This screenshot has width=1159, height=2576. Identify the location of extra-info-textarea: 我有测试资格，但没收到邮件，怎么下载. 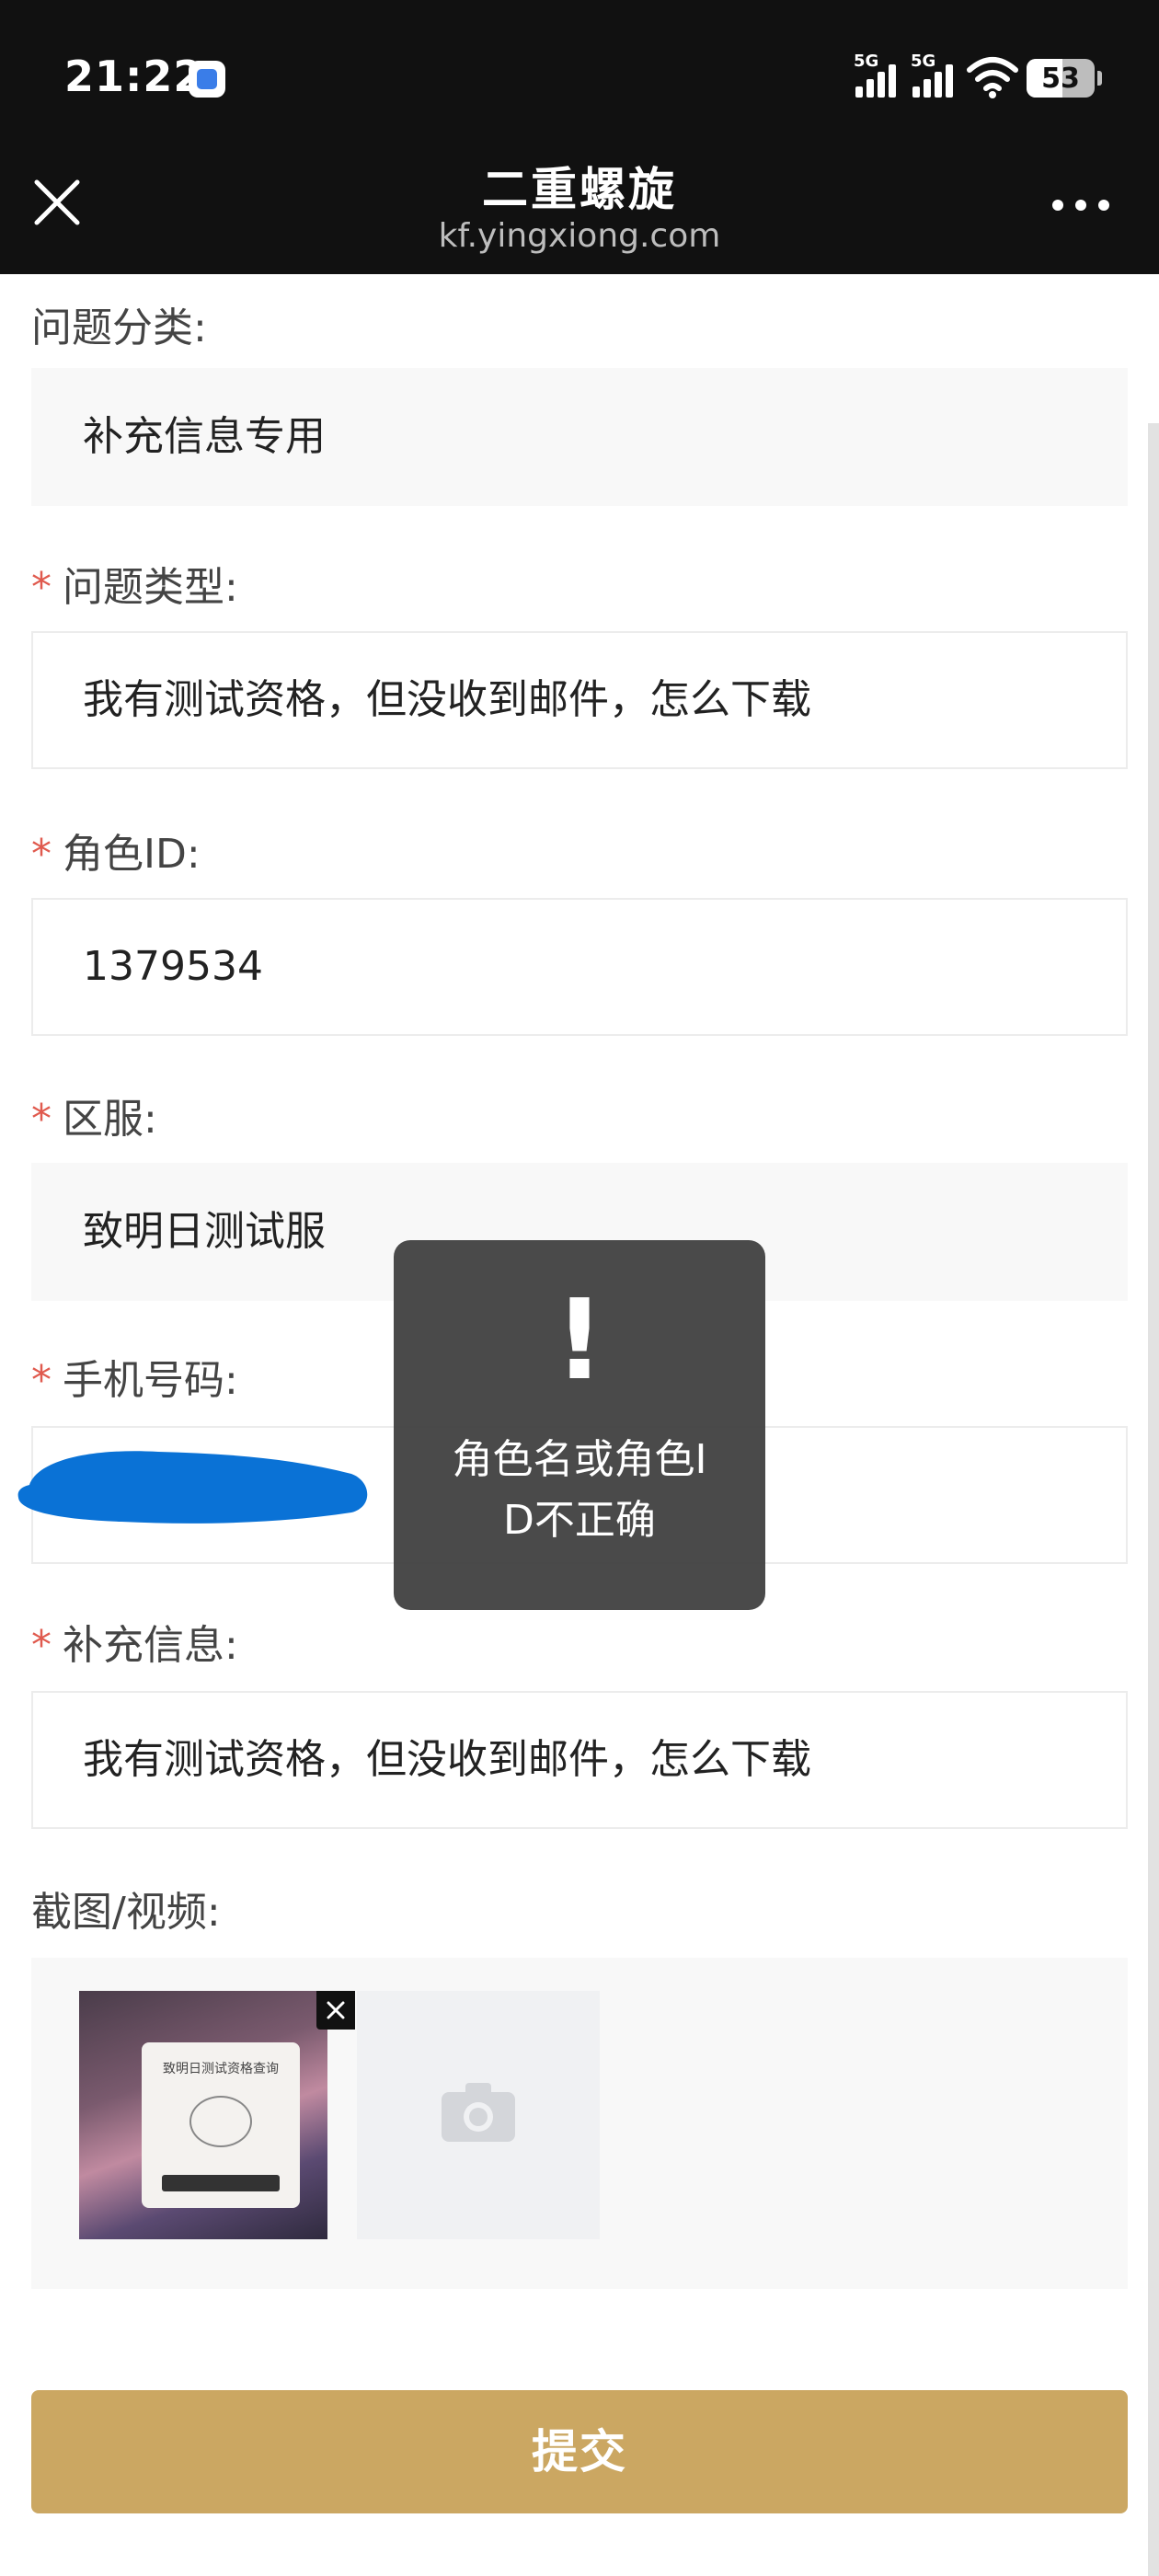
(579, 1760).